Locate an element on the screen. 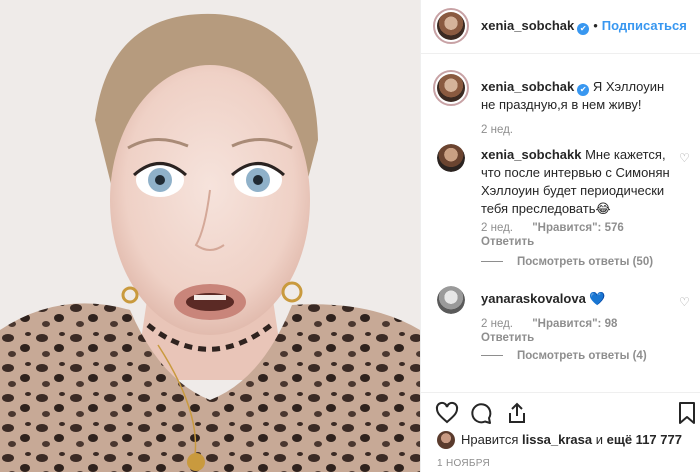  post-date: 1 НОЯБРЯ is located at coordinates (463, 463).